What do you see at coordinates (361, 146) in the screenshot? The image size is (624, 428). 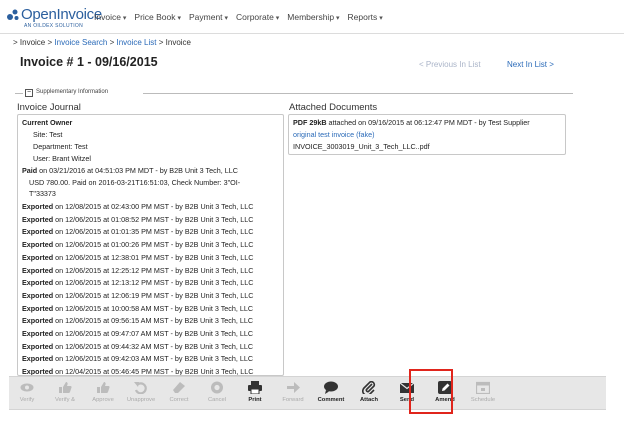 I see `document-filename: INVOICE_3003019_Unit_3_Tech_LLC..pdf` at bounding box center [361, 146].